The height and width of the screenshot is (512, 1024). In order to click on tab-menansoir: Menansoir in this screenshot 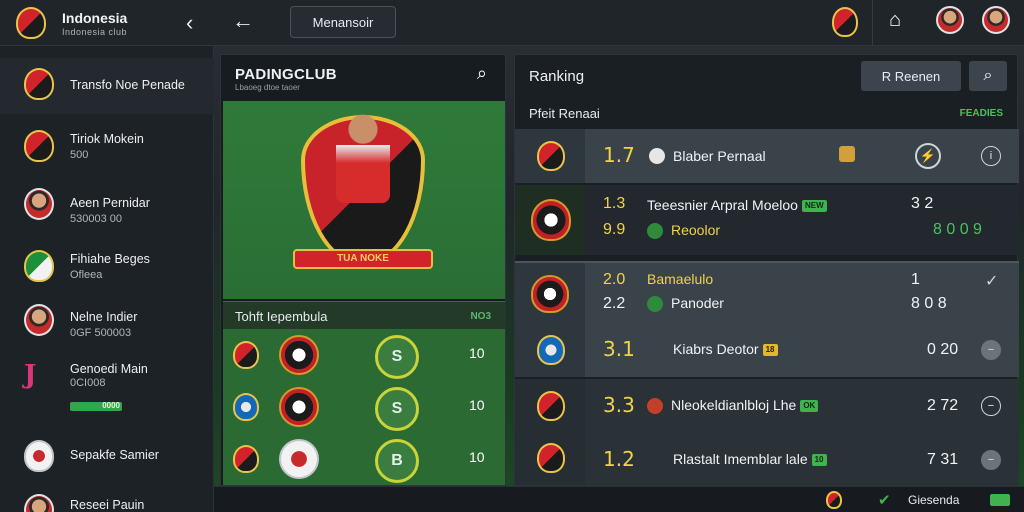, I will do `click(343, 22)`.